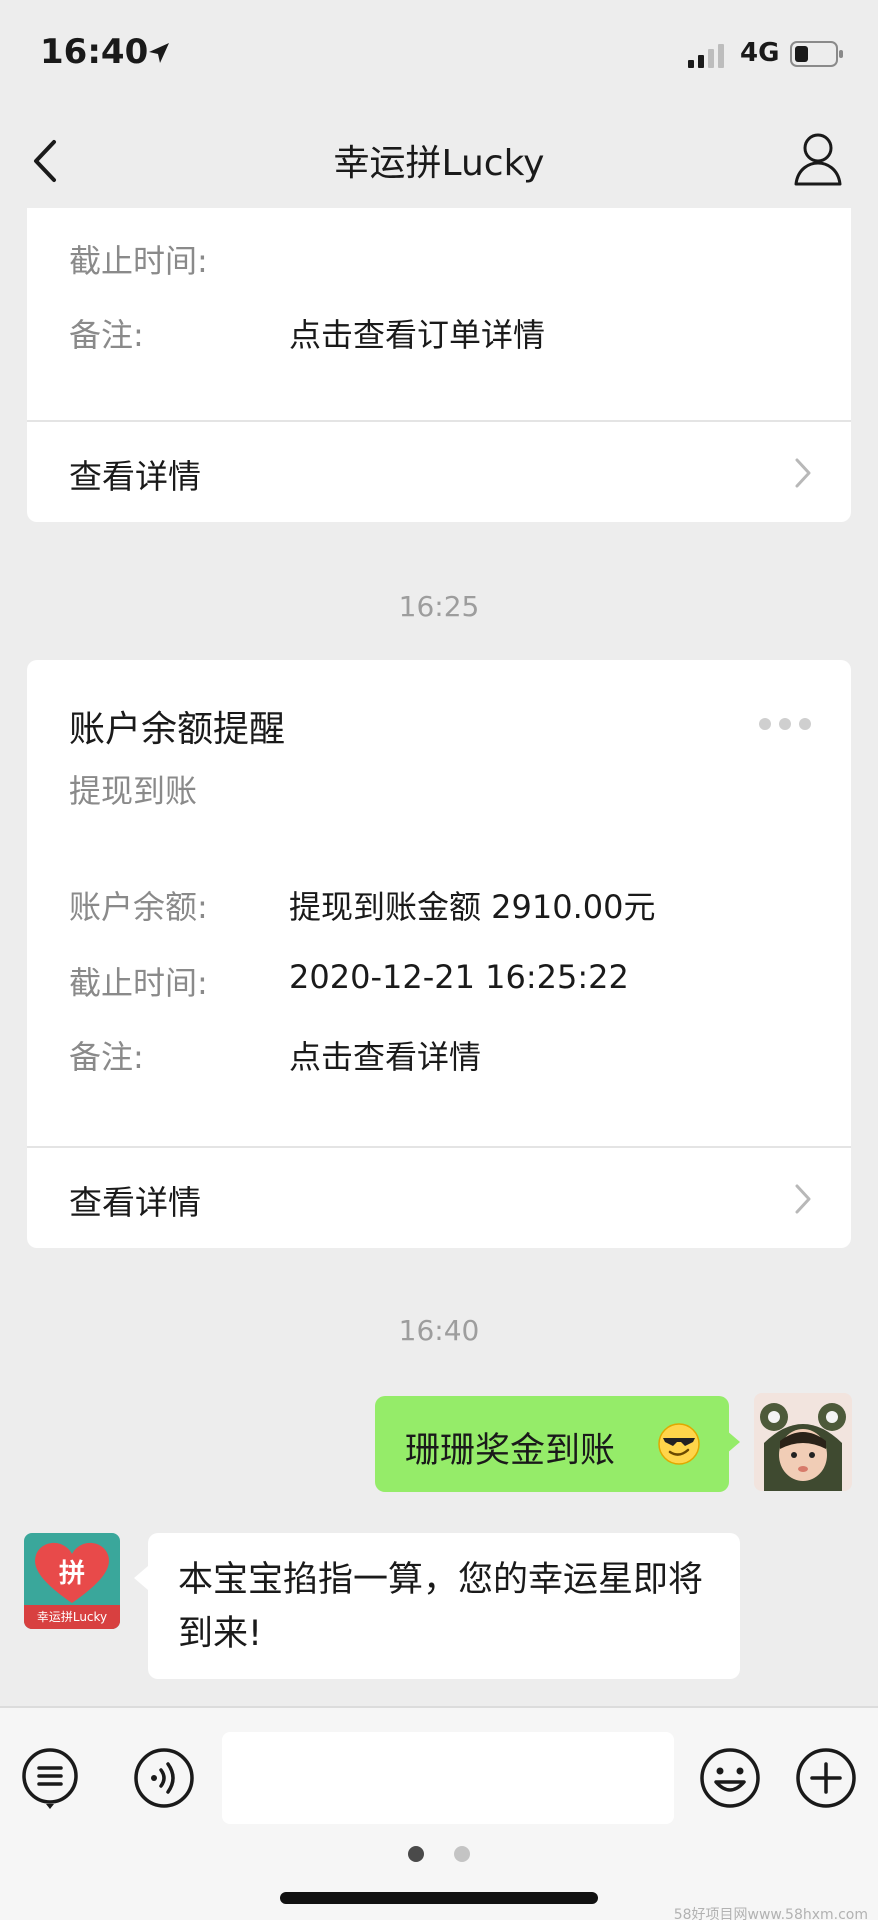  Describe the element at coordinates (416, 1854) in the screenshot. I see `page-dot-active` at that location.